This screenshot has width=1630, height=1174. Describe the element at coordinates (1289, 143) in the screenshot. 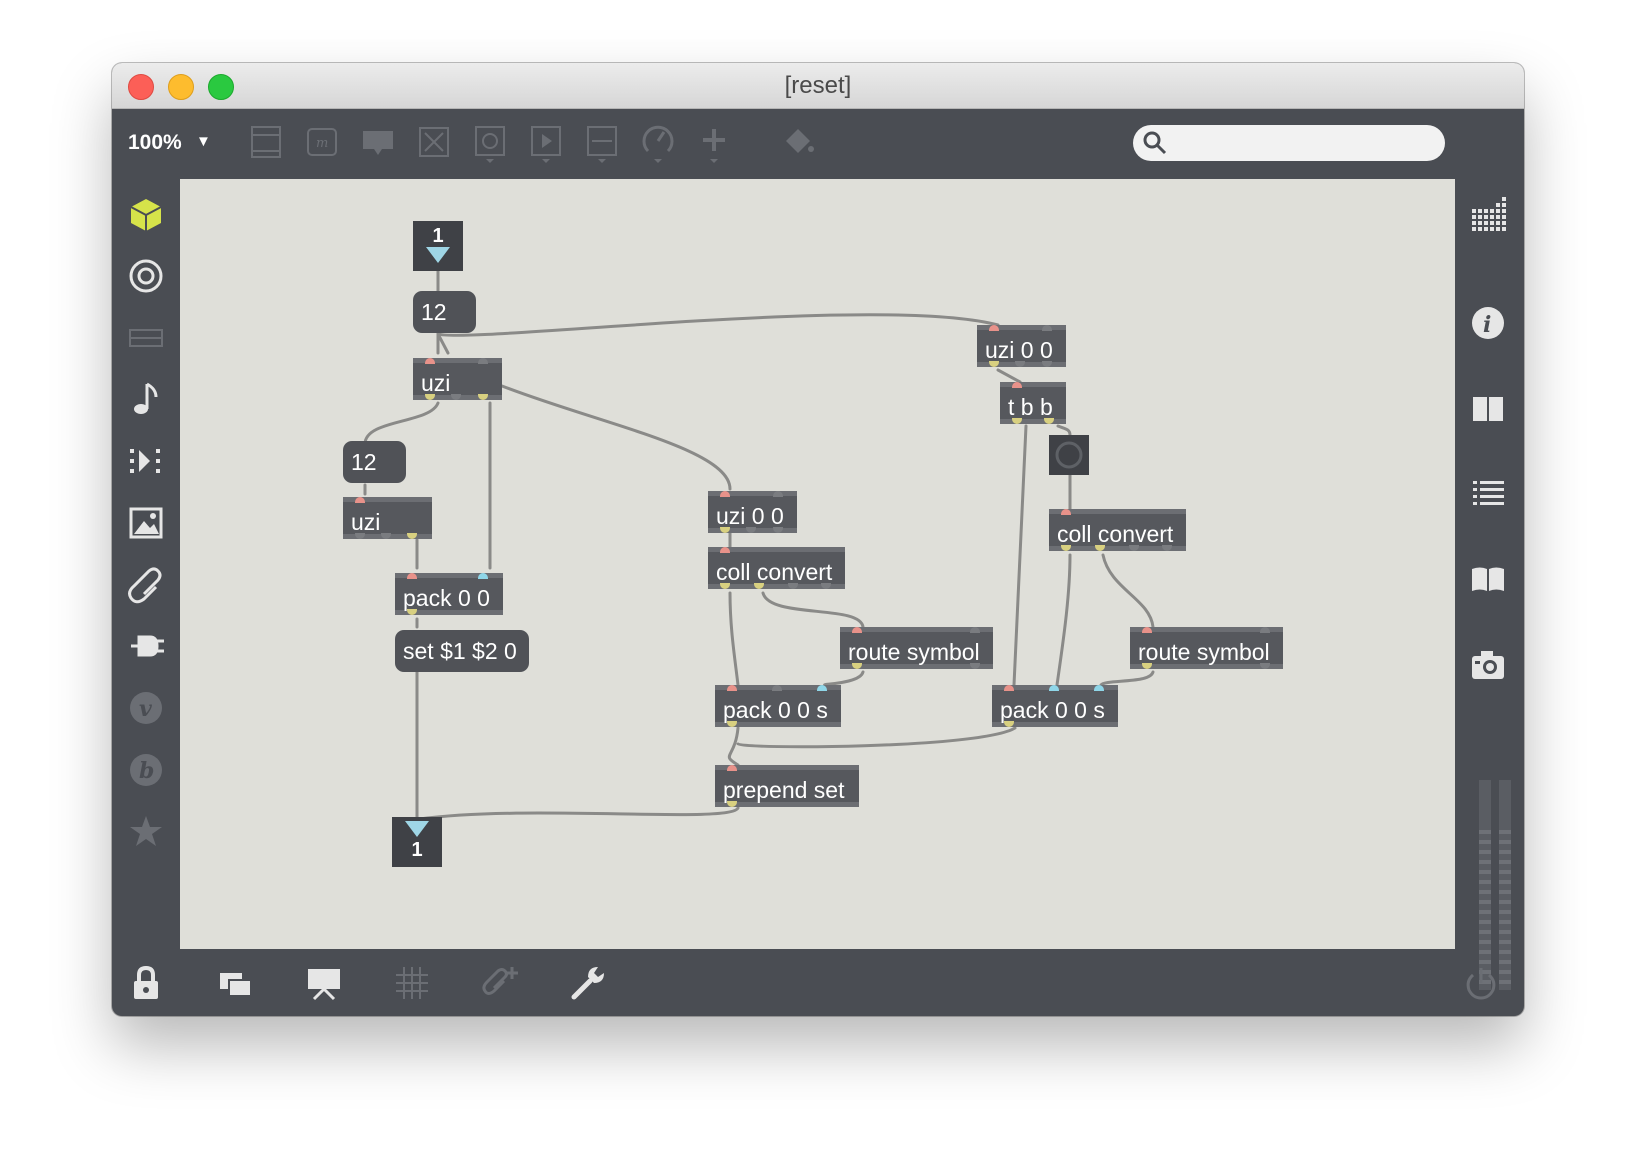

I see `search-field` at that location.